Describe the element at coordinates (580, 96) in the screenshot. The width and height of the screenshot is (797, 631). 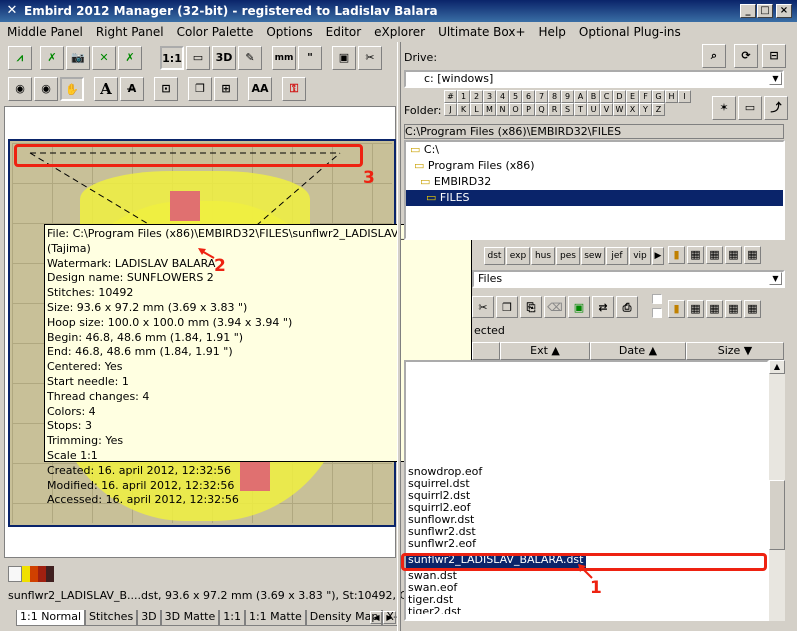
I see `letter-button: A` at that location.